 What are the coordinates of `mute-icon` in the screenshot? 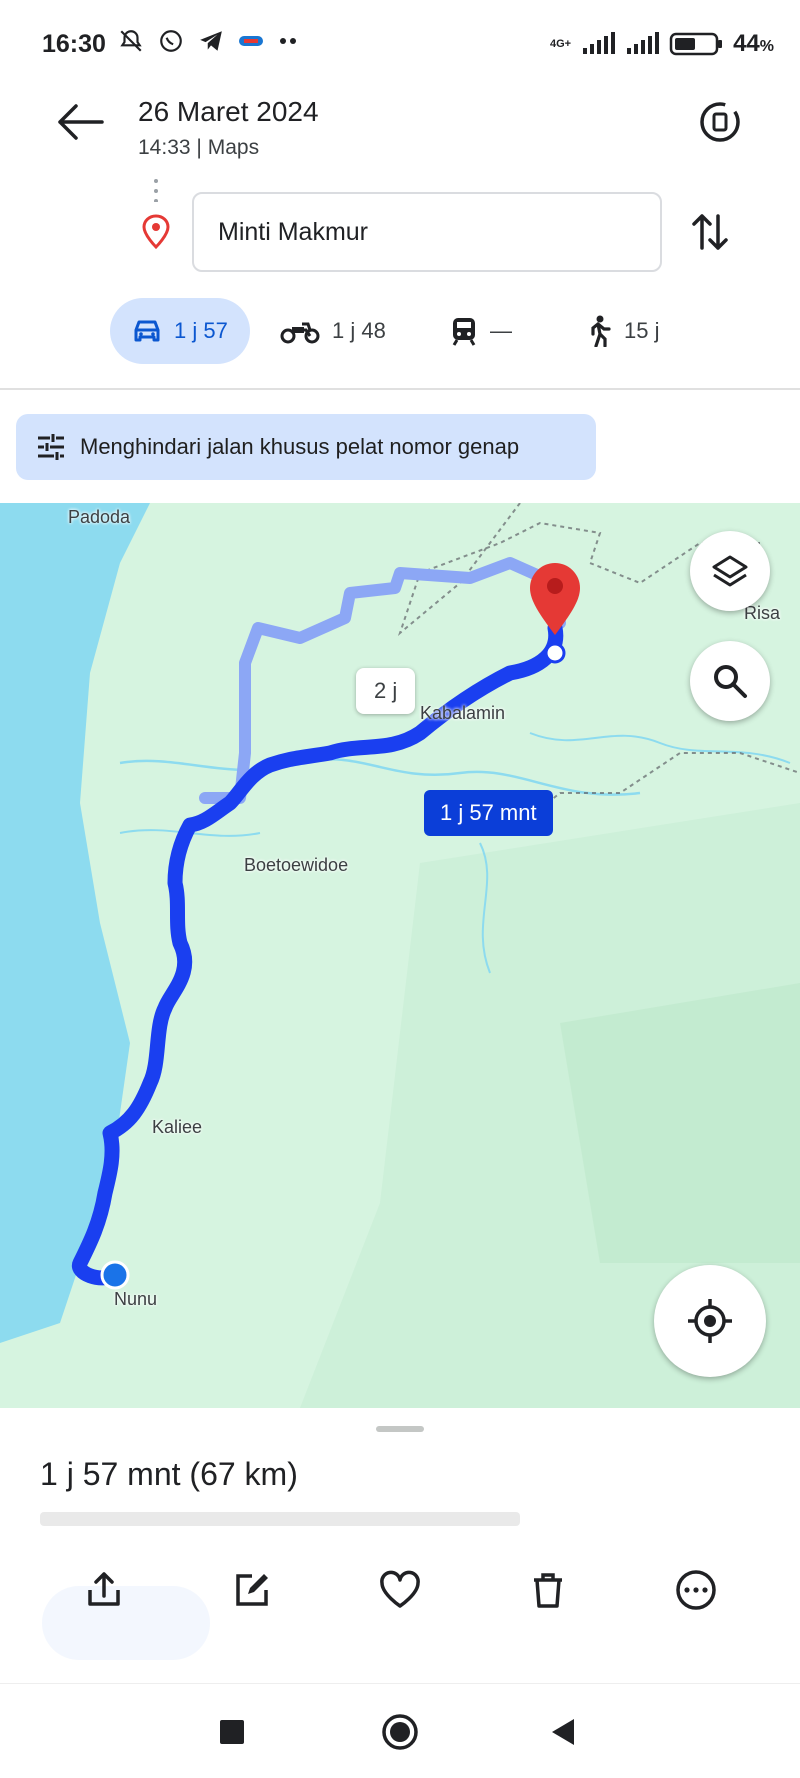 It's located at (131, 41).